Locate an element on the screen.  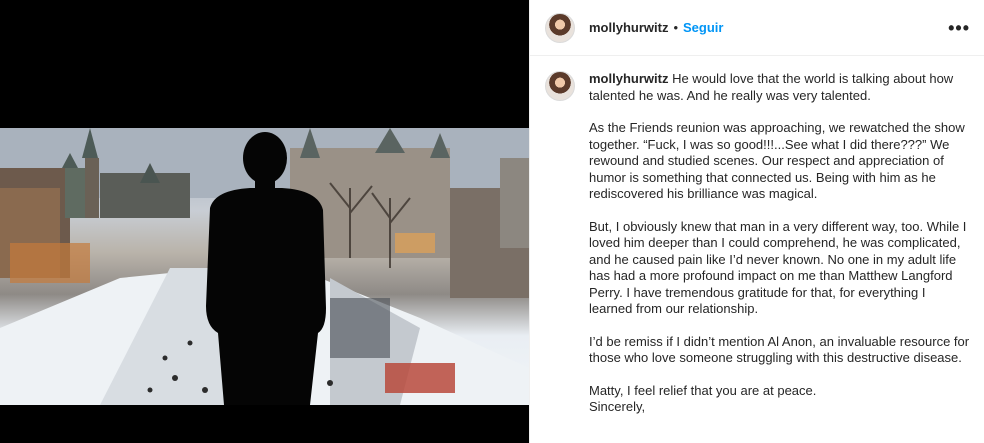
more-options-icon: ••• is located at coordinates (959, 28).